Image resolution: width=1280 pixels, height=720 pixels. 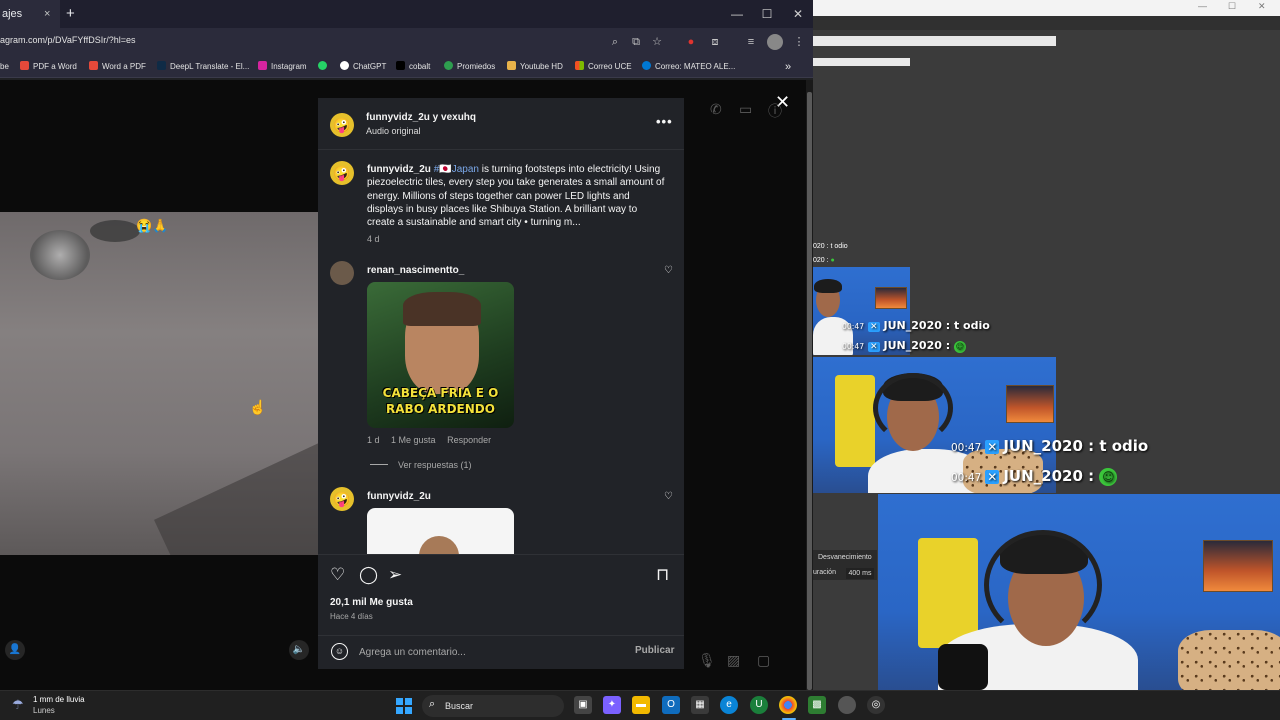 What do you see at coordinates (395, 575) in the screenshot?
I see `share-icon: ➢` at bounding box center [395, 575].